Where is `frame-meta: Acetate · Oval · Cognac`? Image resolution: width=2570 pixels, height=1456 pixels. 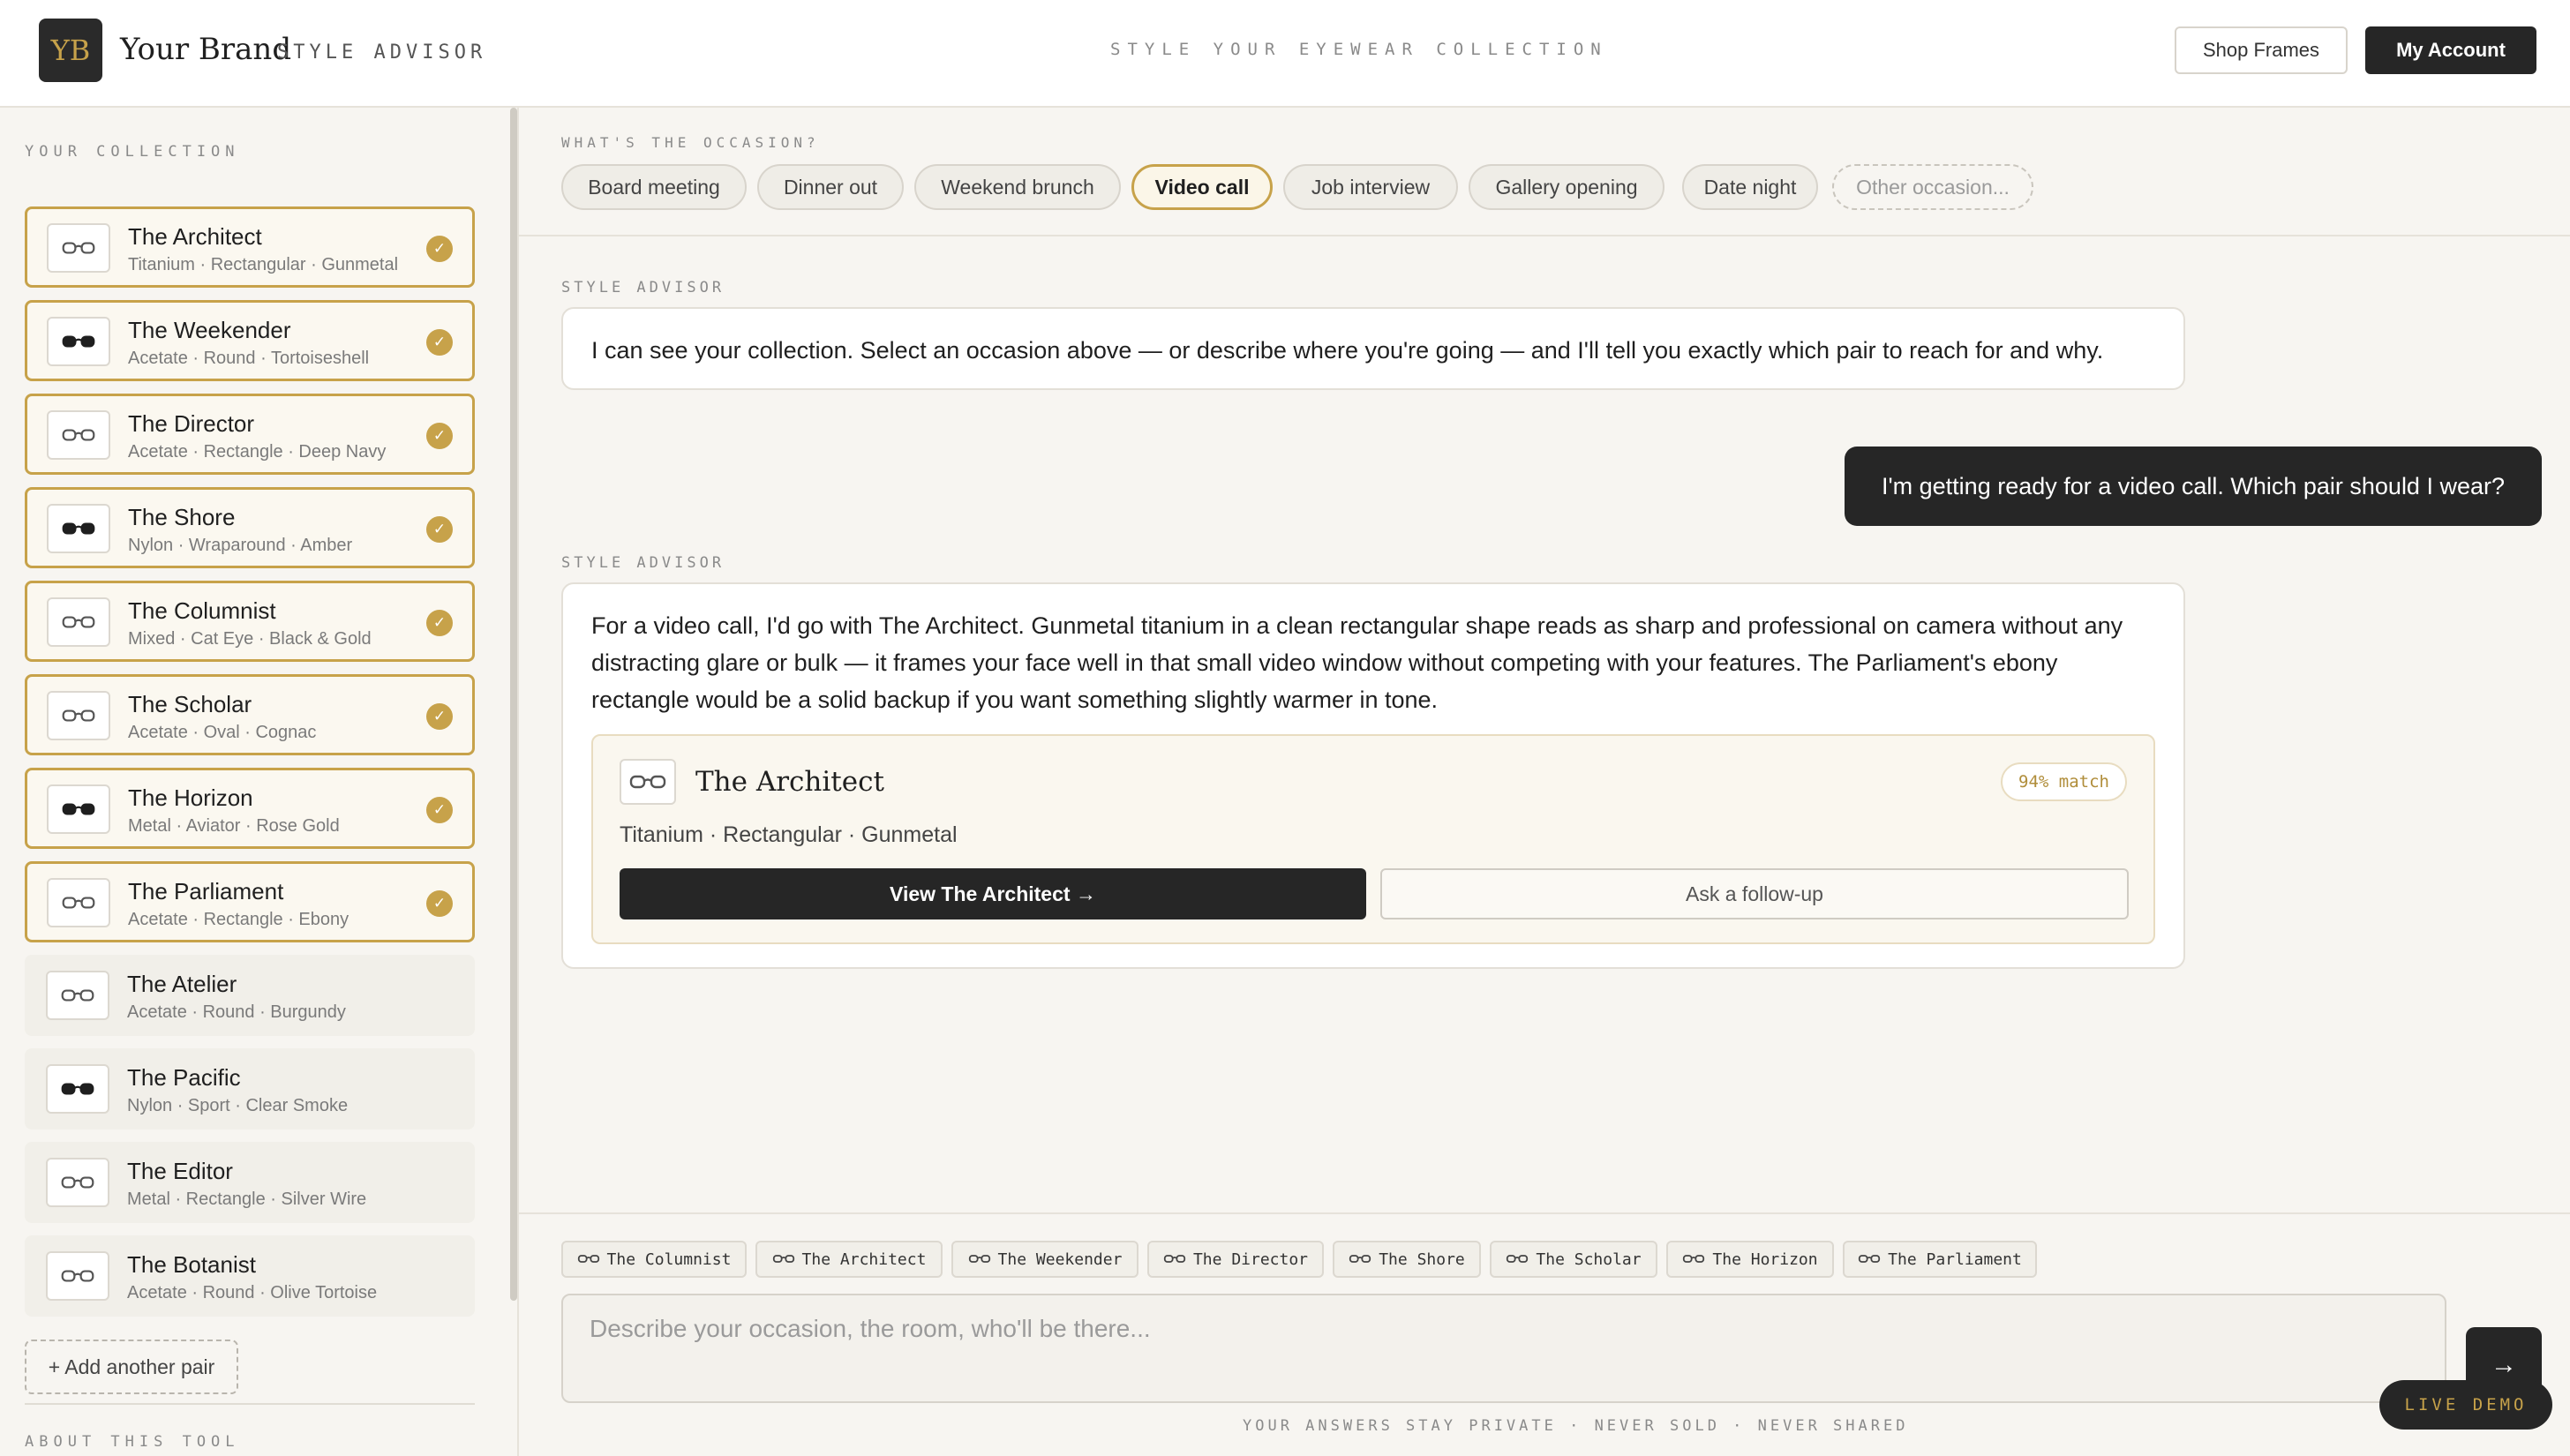 frame-meta: Acetate · Oval · Cognac is located at coordinates (222, 732).